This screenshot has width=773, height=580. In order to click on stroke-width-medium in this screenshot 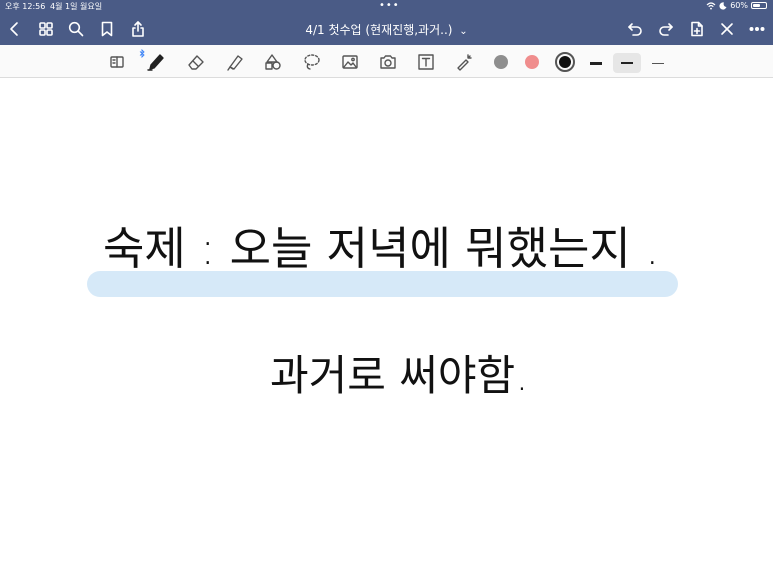, I will do `click(627, 63)`.